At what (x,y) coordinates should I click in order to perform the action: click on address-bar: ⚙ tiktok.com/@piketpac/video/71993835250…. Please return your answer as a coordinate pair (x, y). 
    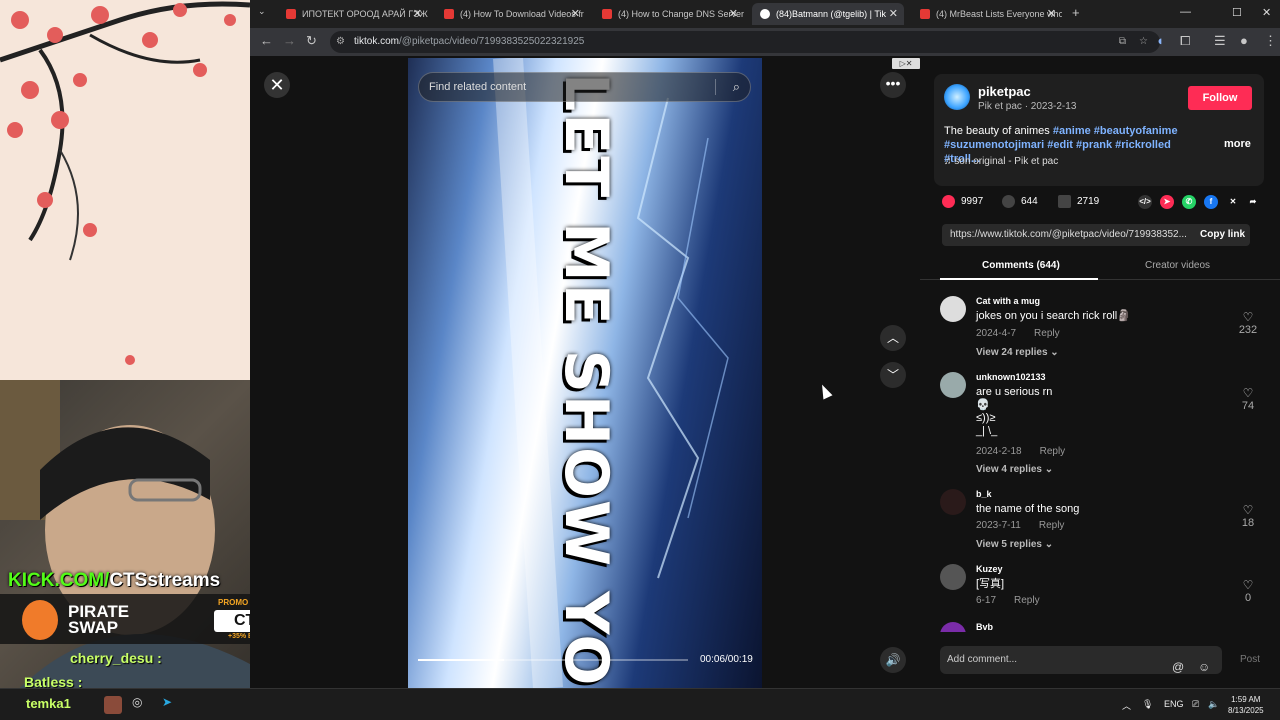
    Looking at the image, I should click on (745, 42).